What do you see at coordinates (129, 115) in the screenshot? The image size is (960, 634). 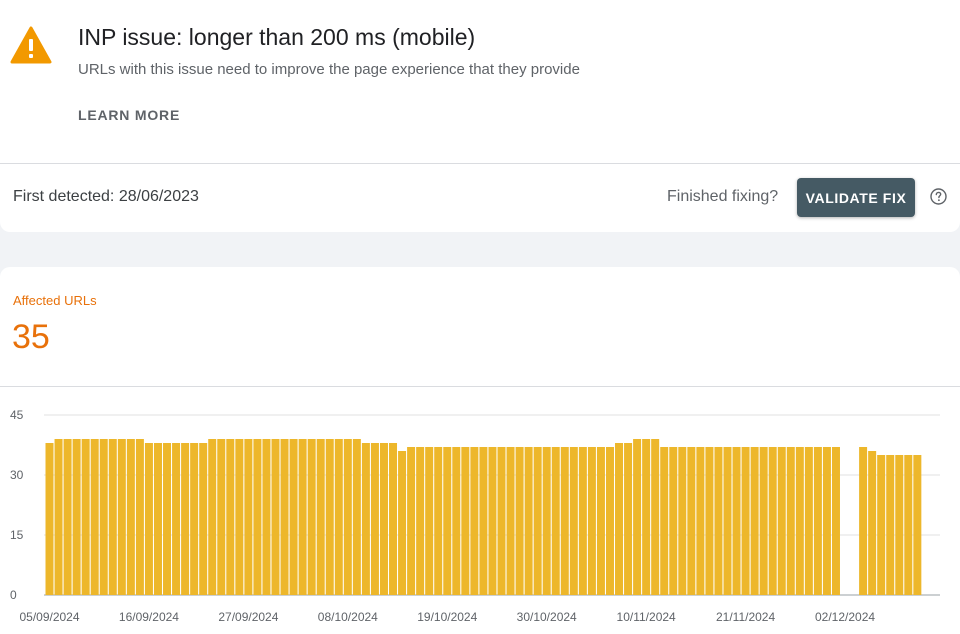 I see `learn-more-link: LEARN MORE` at bounding box center [129, 115].